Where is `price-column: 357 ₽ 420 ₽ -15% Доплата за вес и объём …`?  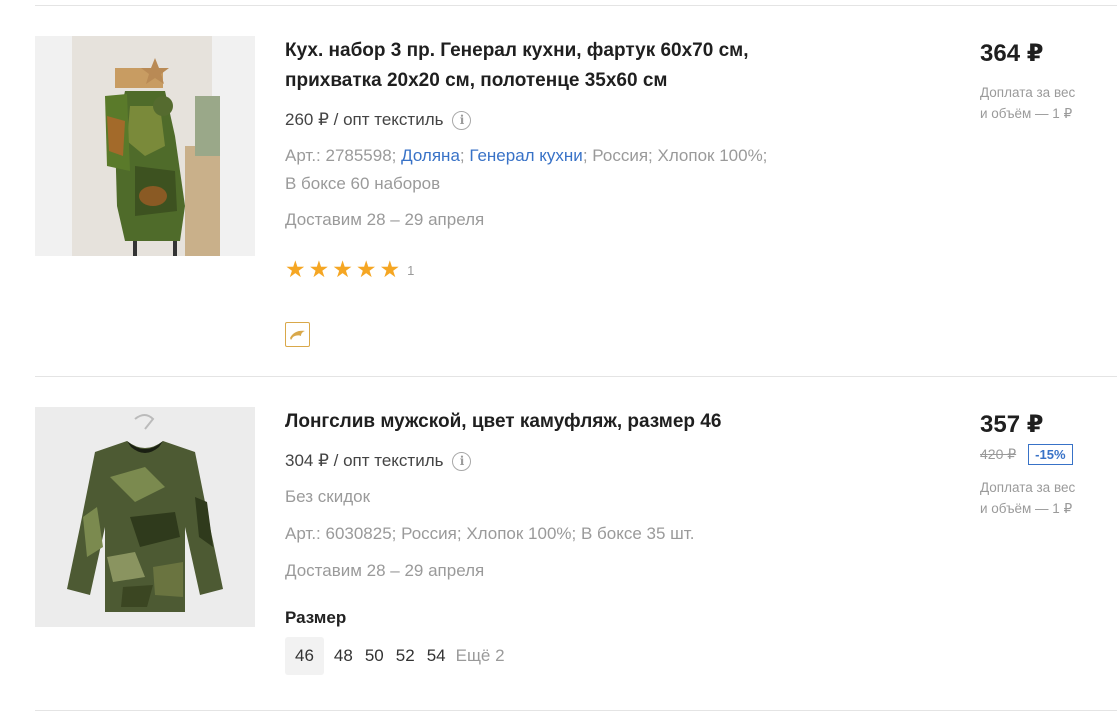 price-column: 357 ₽ 420 ₽ -15% Доплата за вес и объём … is located at coordinates (1048, 464).